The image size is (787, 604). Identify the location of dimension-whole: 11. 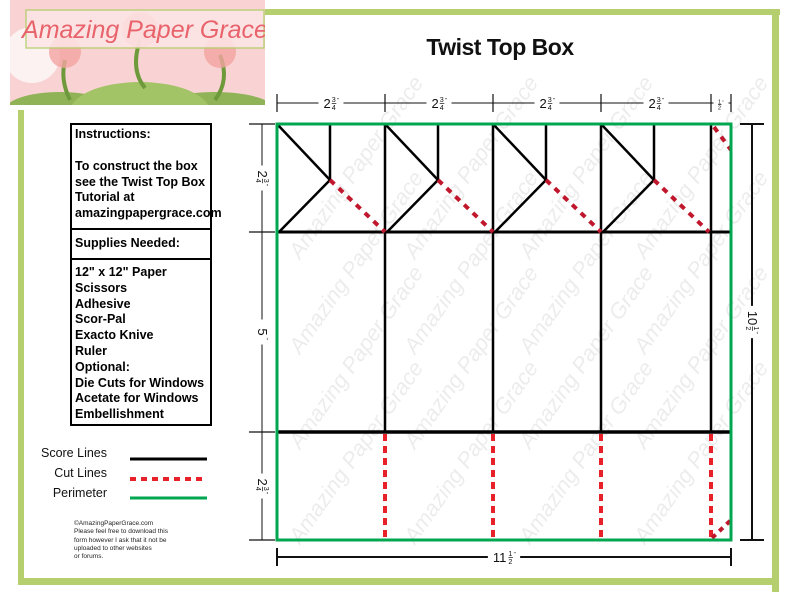
(500, 557).